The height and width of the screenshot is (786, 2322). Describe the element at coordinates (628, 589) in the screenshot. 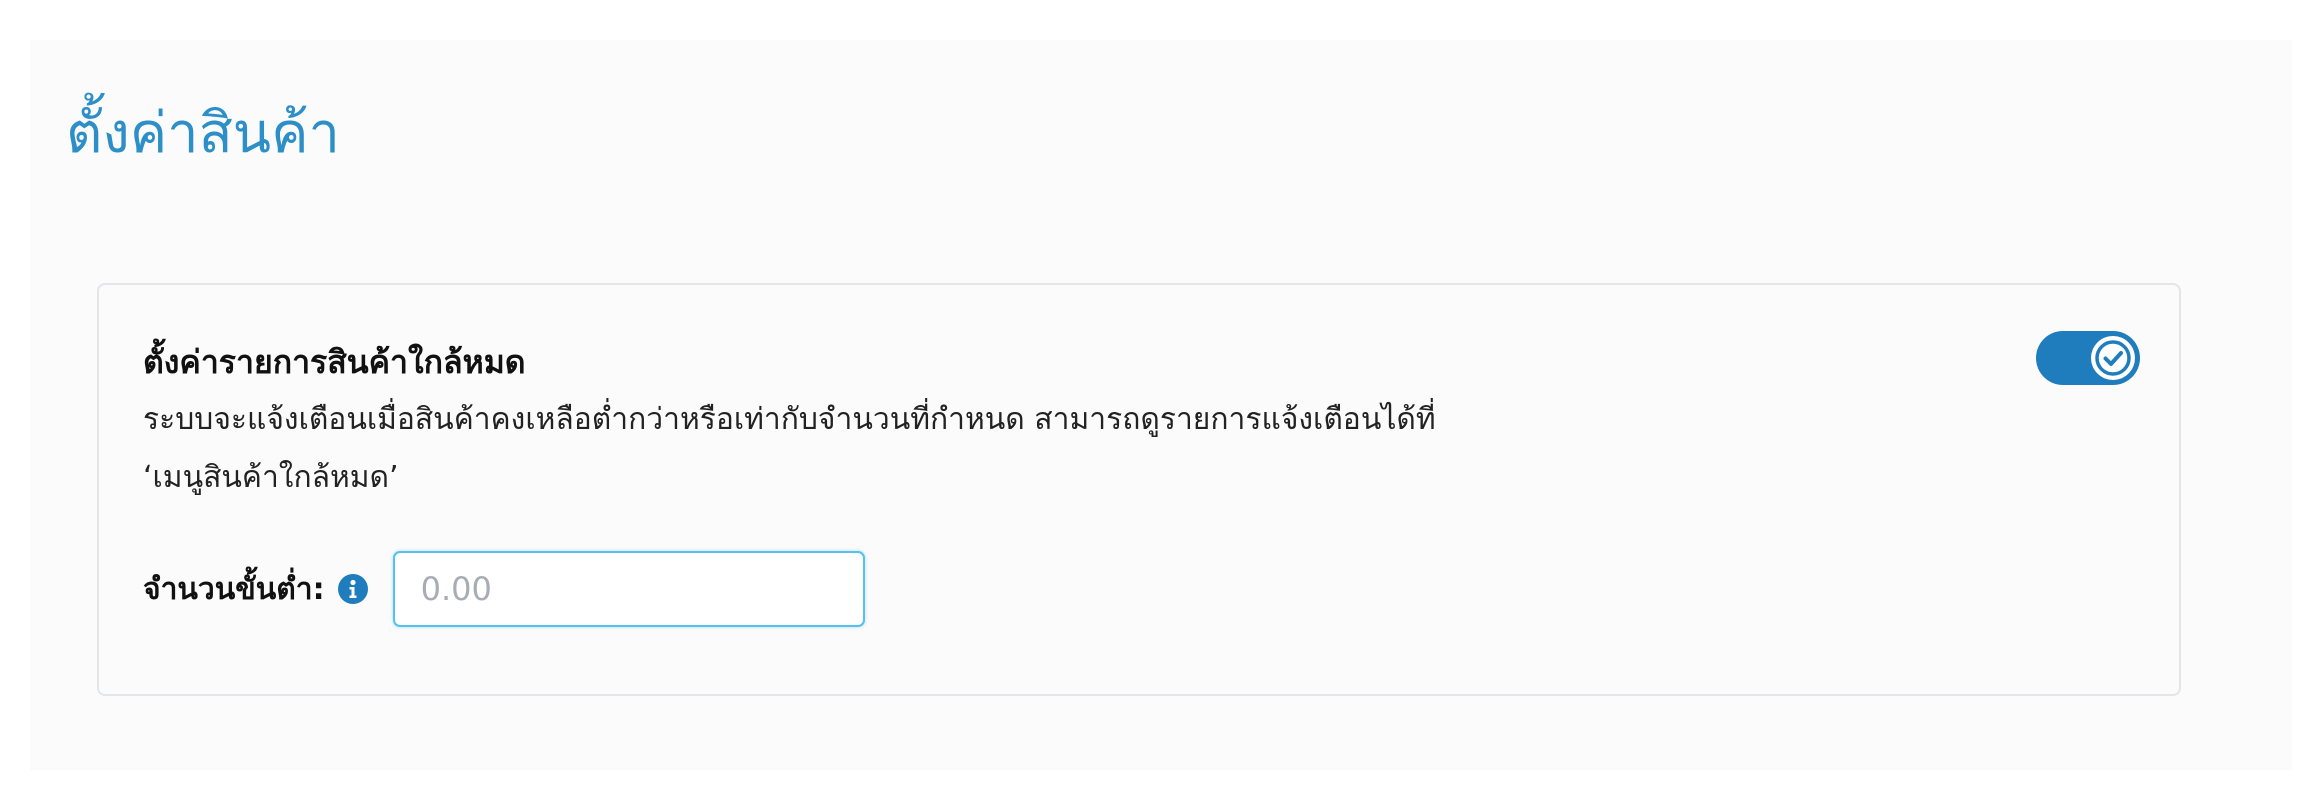

I see `min-quantity-input` at that location.